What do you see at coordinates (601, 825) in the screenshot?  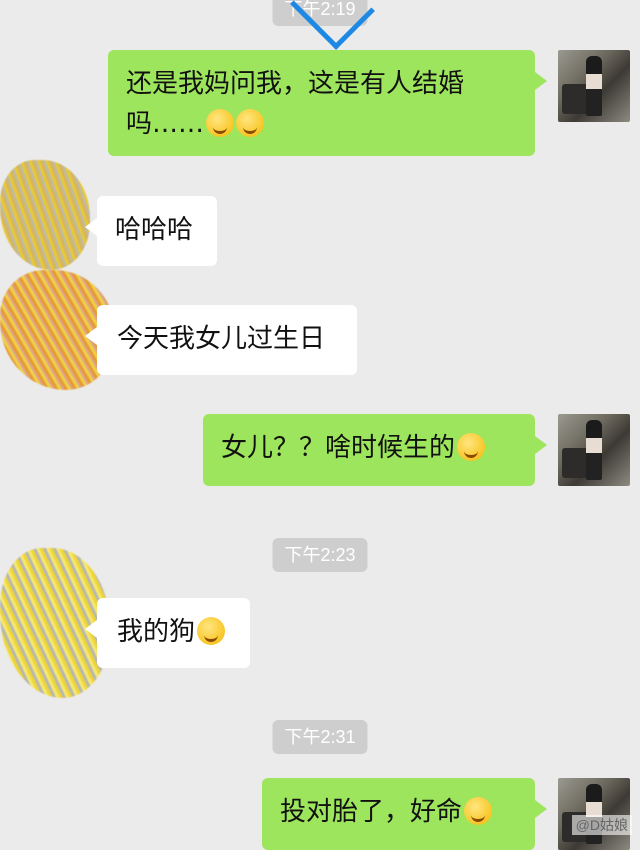 I see `watermark: @D姑娘` at bounding box center [601, 825].